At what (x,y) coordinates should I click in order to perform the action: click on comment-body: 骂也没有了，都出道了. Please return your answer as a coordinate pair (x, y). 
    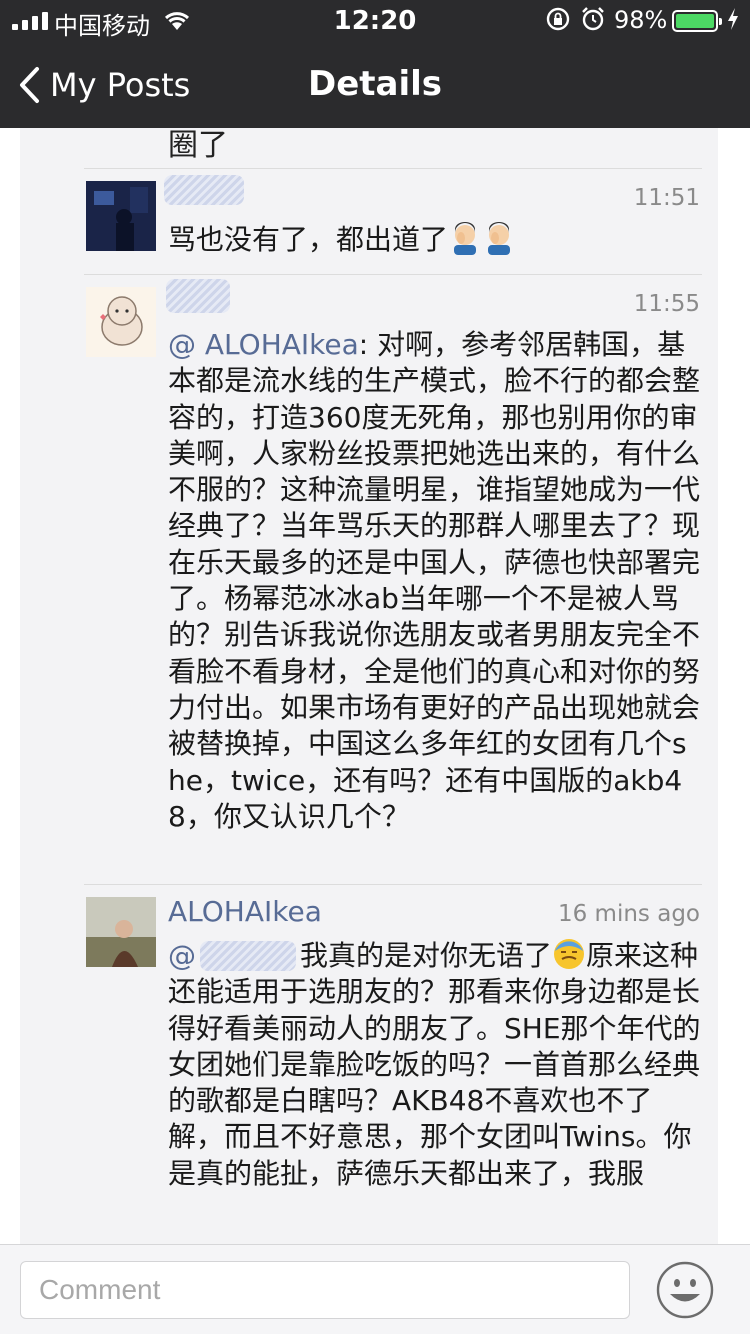
    Looking at the image, I should click on (435, 239).